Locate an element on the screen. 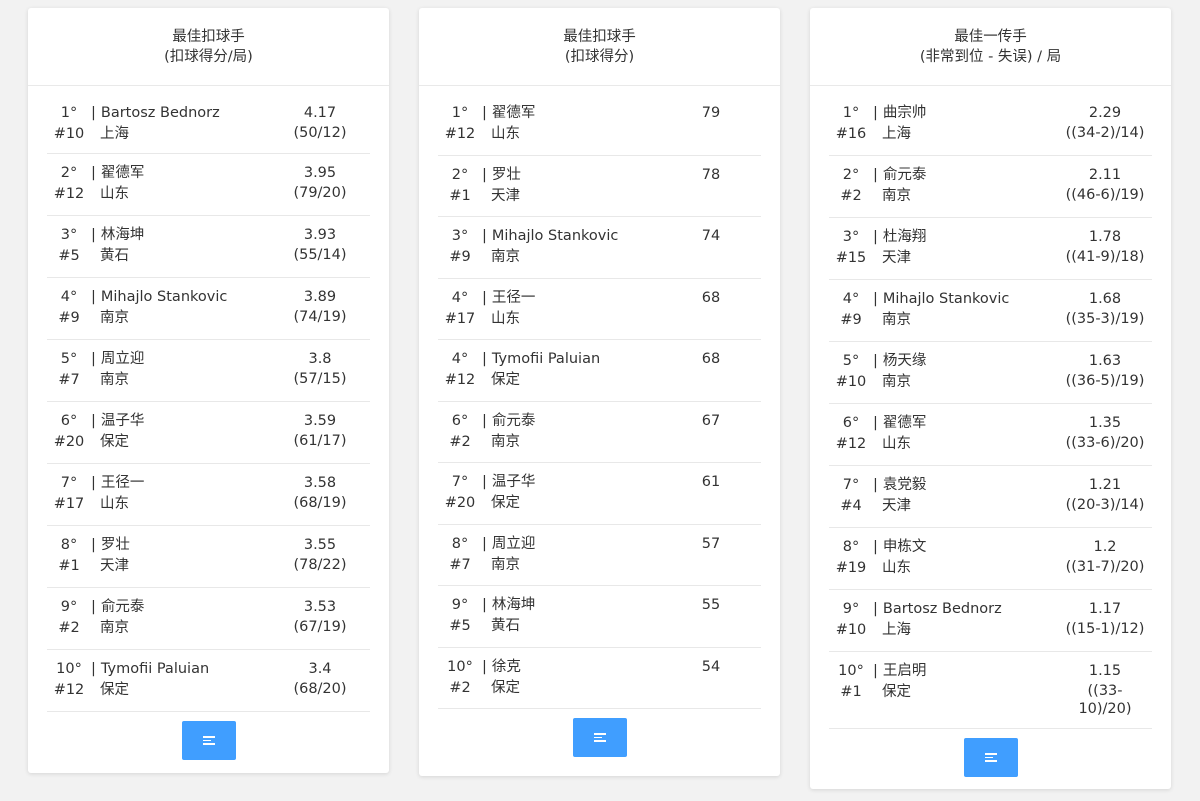 Image resolution: width=1200 pixels, height=801 pixels. stat-ratio: ((15-1)/12) is located at coordinates (1105, 629).